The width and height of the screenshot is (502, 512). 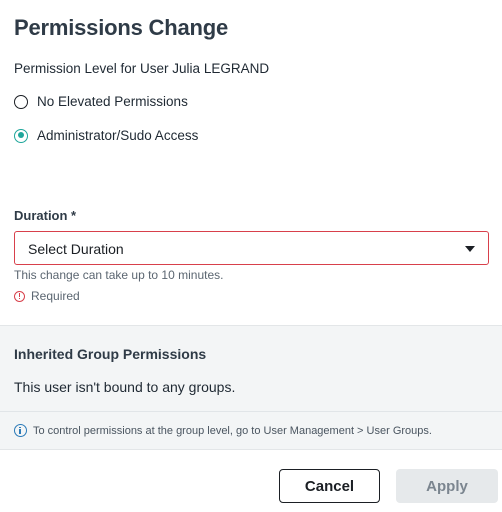 What do you see at coordinates (110, 354) in the screenshot?
I see `group-permissions-title: Inherited Group Permissions` at bounding box center [110, 354].